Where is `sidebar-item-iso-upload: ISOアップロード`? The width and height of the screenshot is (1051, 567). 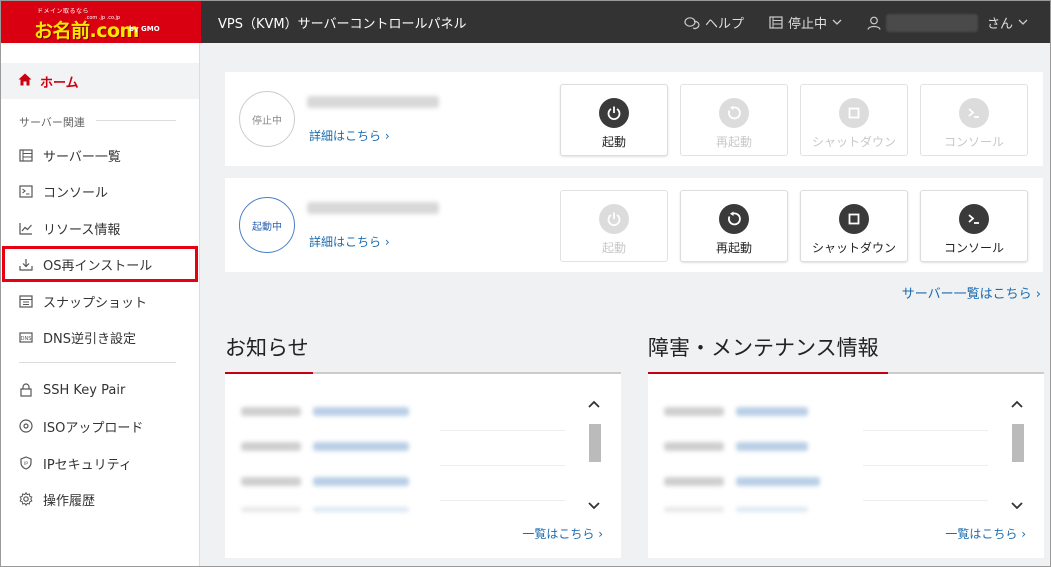
sidebar-item-iso-upload: ISOアップロード is located at coordinates (100, 426).